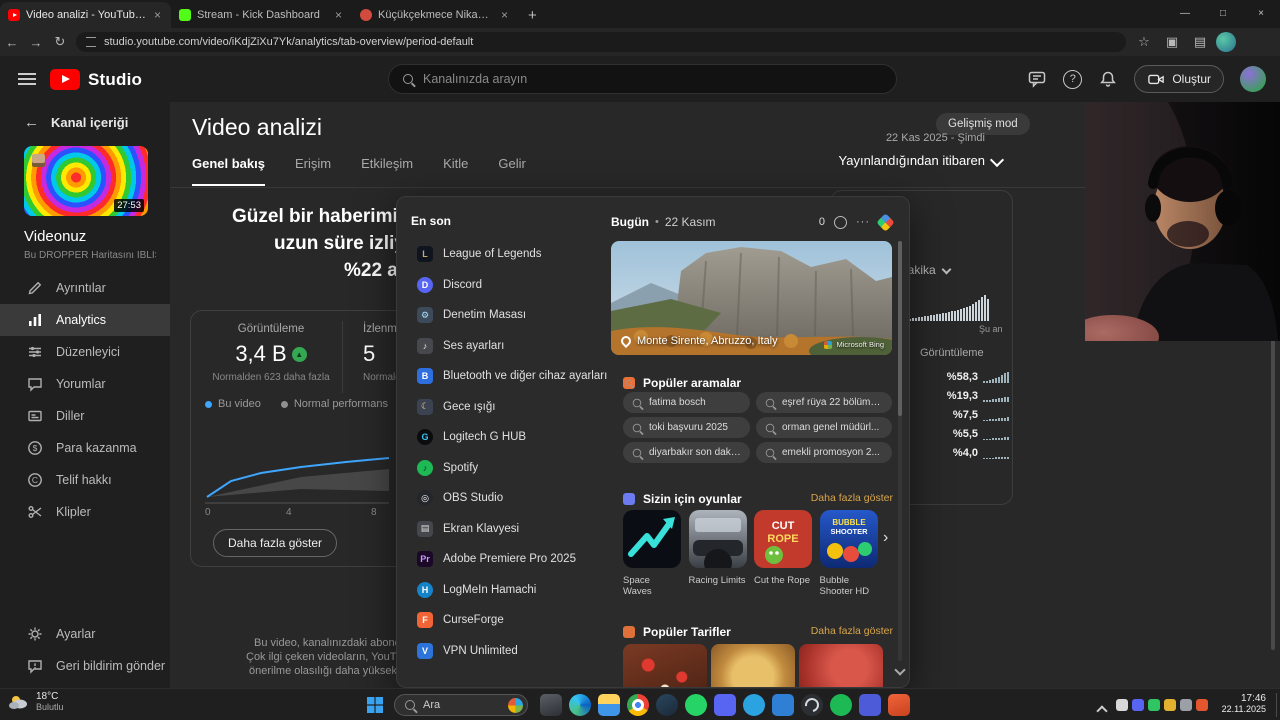 The width and height of the screenshot is (1280, 720). I want to click on sidebar-item-copyright: C Telif hakkı, so click(85, 480).